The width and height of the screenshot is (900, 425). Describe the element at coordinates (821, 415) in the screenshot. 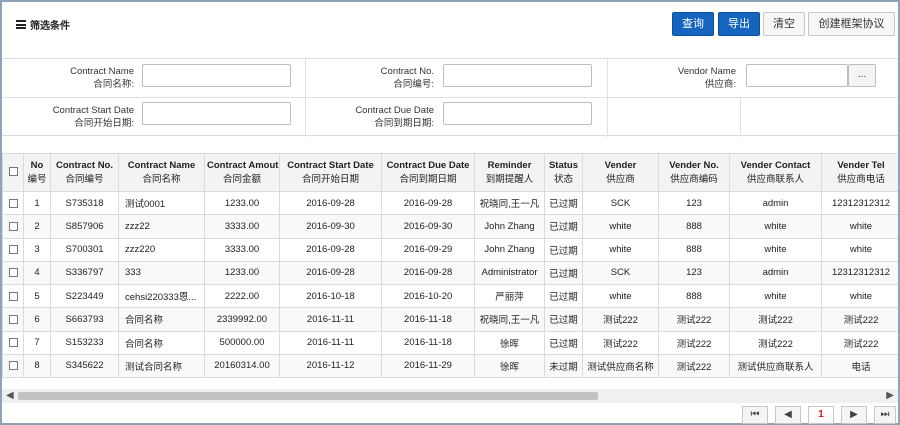

I see `current-page-button: 1` at that location.